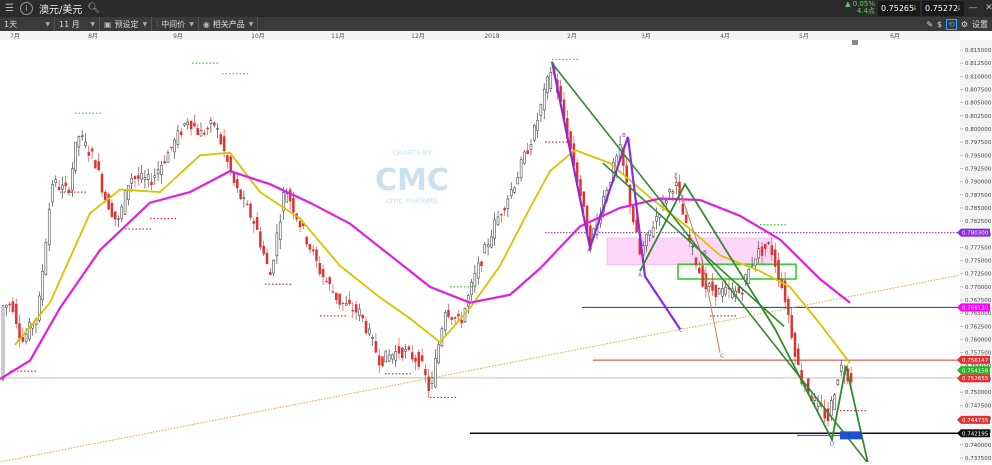  Describe the element at coordinates (9, 8) in the screenshot. I see `menu-icon: ☰` at that location.